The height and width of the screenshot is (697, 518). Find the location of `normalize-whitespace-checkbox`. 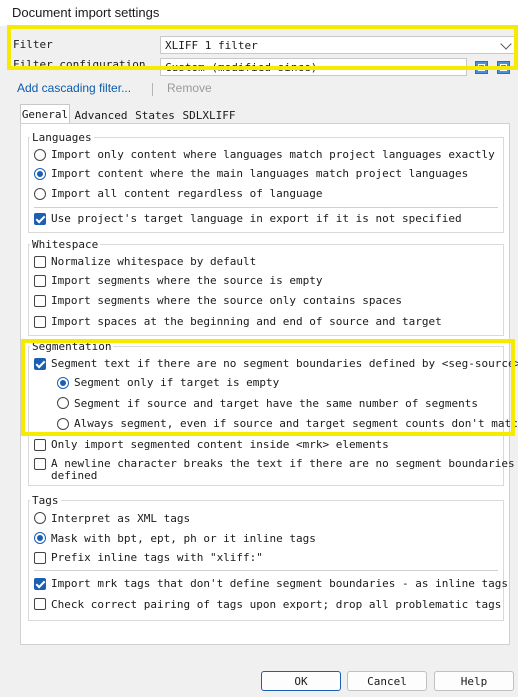

normalize-whitespace-checkbox is located at coordinates (40, 262).